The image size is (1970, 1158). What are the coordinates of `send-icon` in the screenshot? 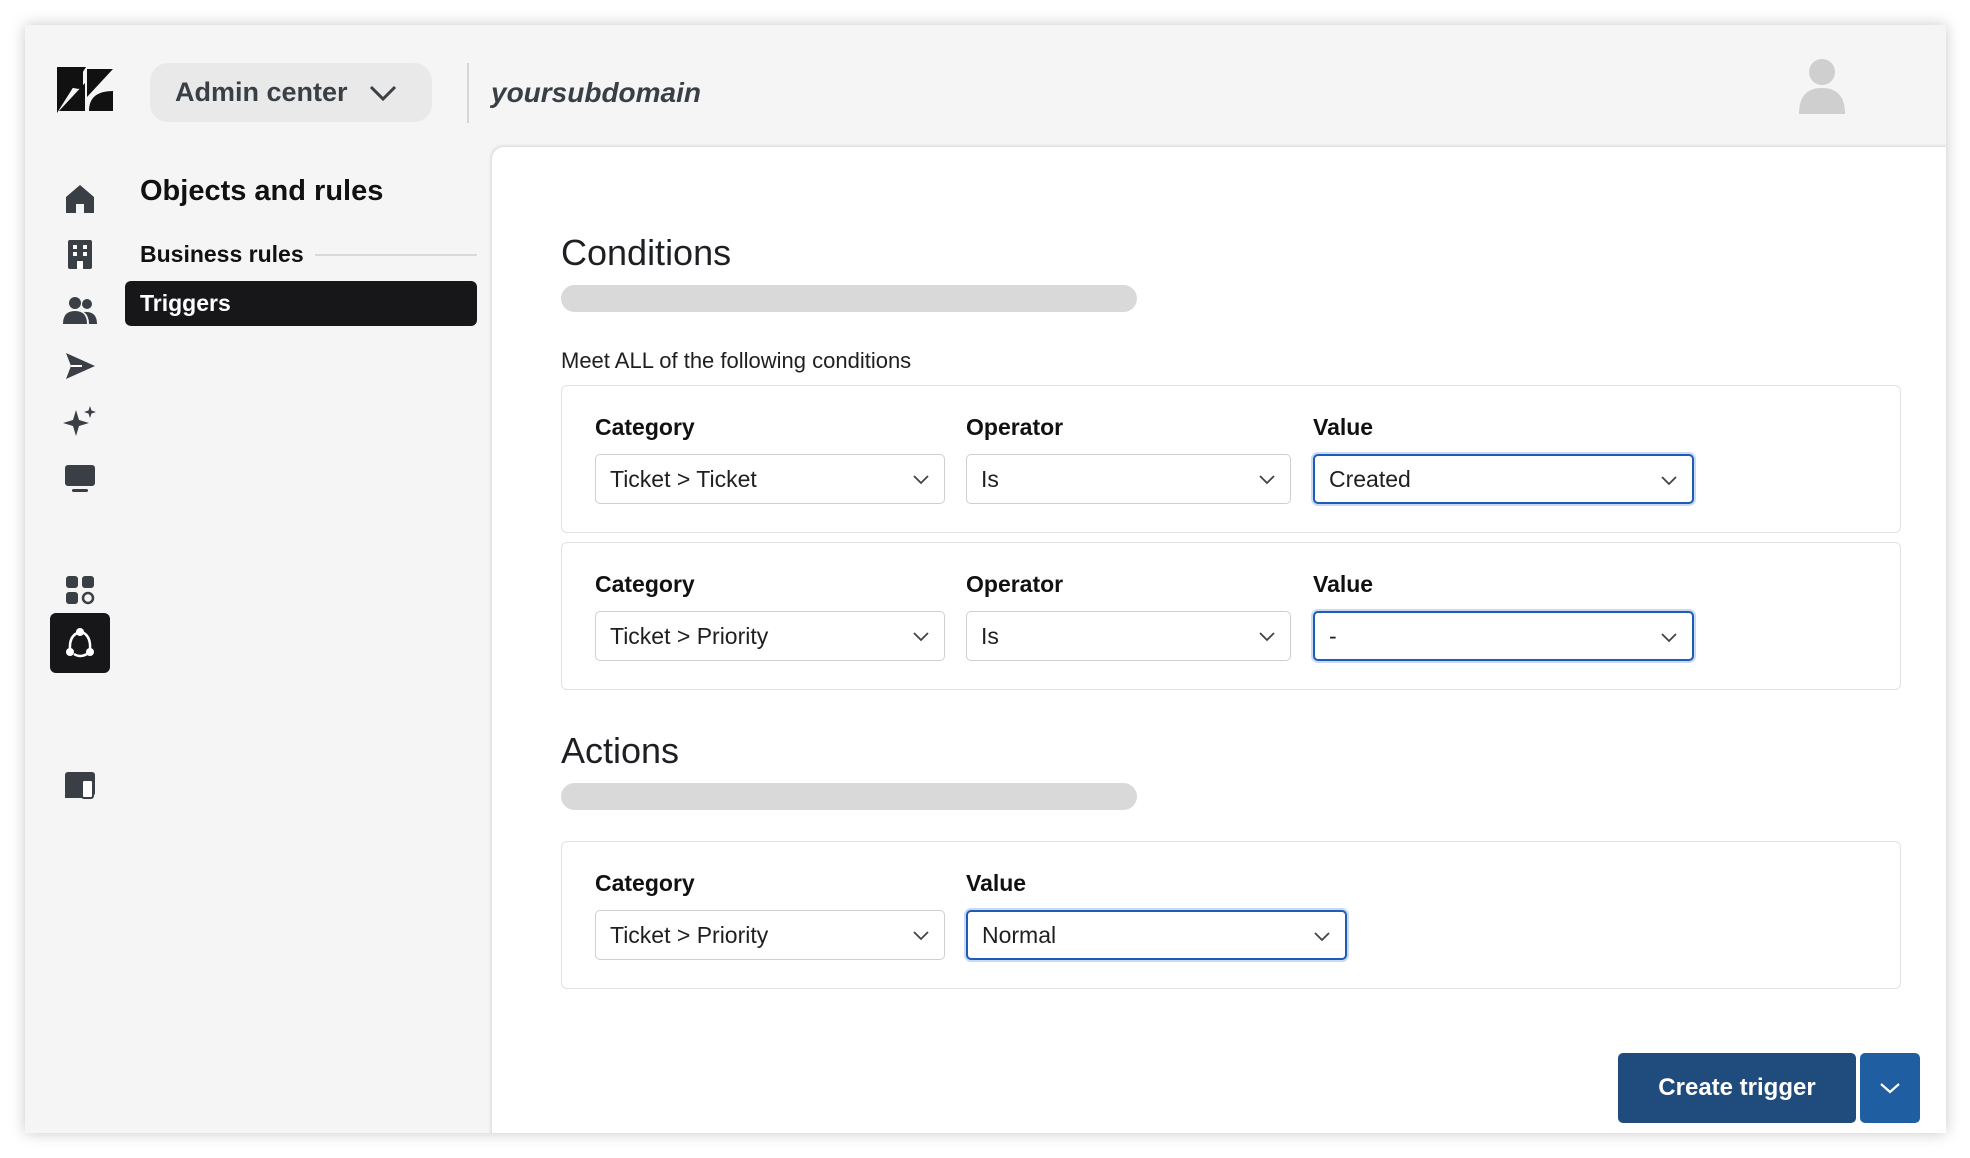 It's located at (80, 366).